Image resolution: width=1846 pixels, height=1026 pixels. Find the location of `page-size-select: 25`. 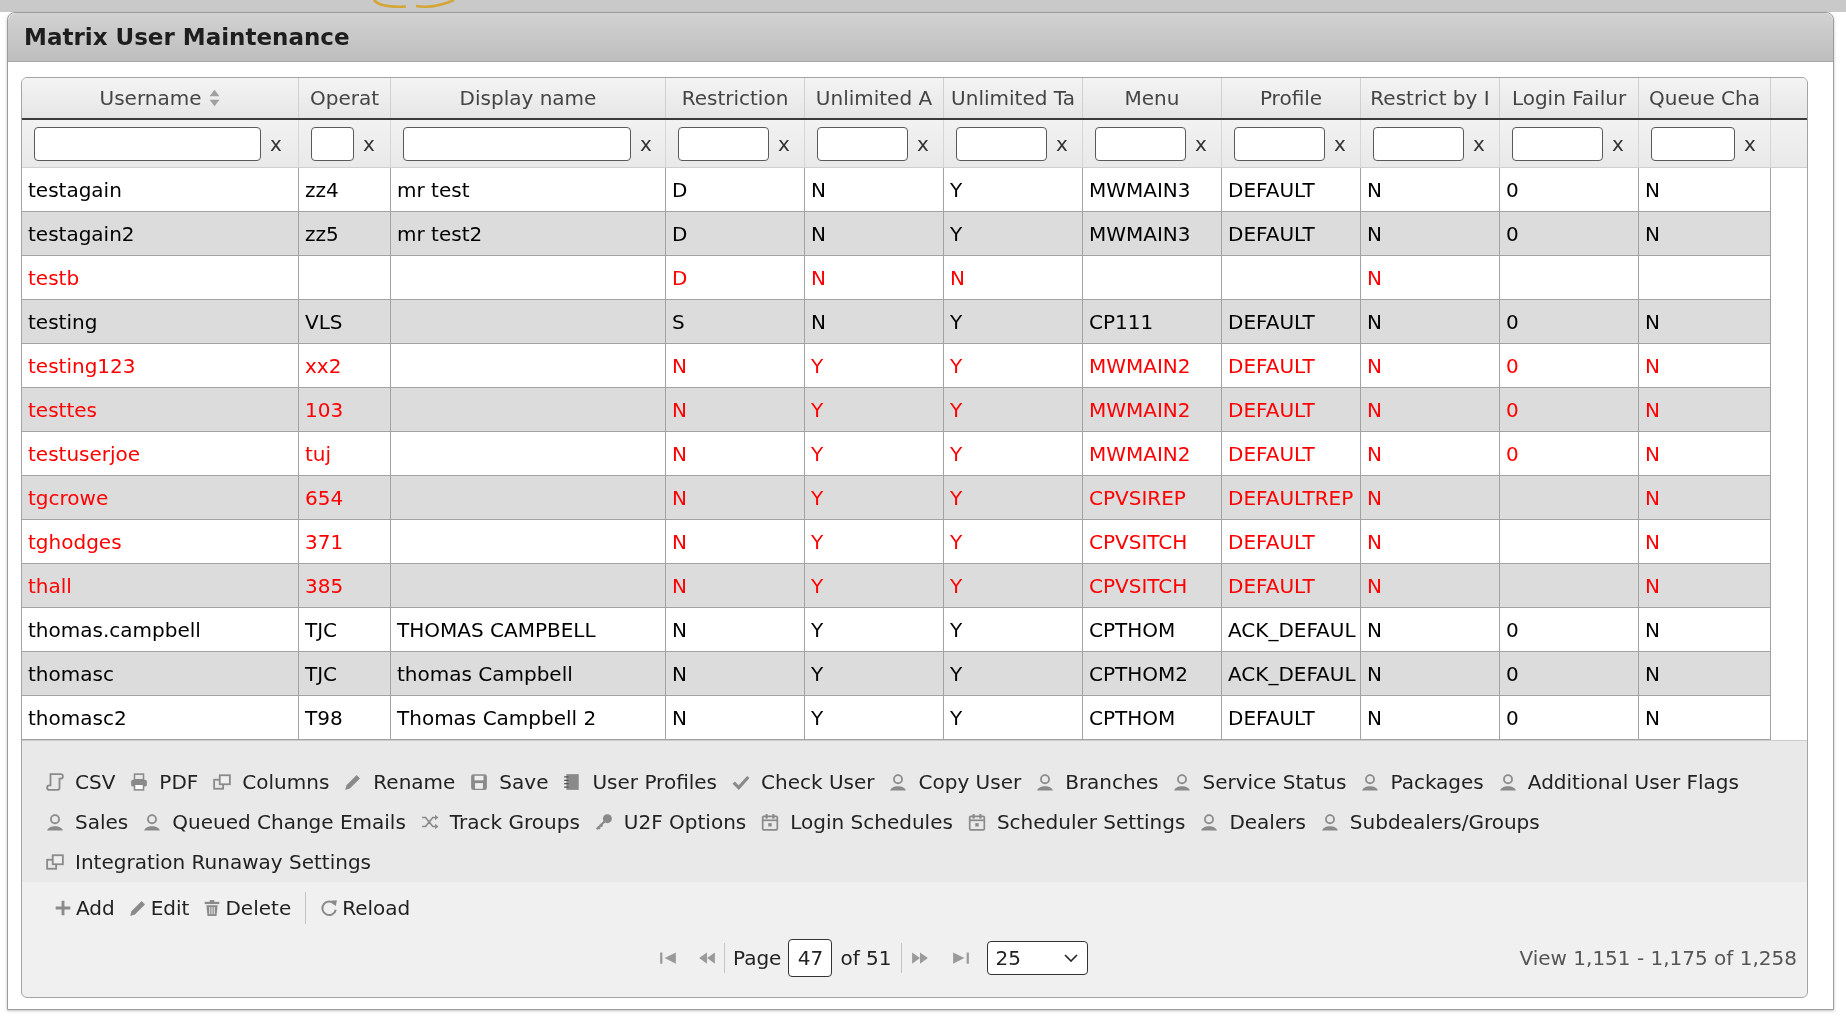

page-size-select: 25 is located at coordinates (1037, 958).